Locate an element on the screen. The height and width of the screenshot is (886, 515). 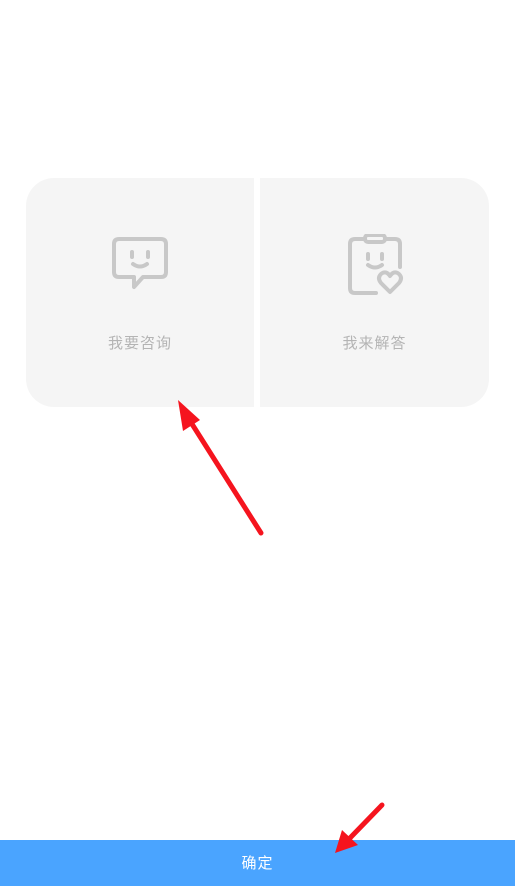
clipboard-heart-icon is located at coordinates (375, 265).